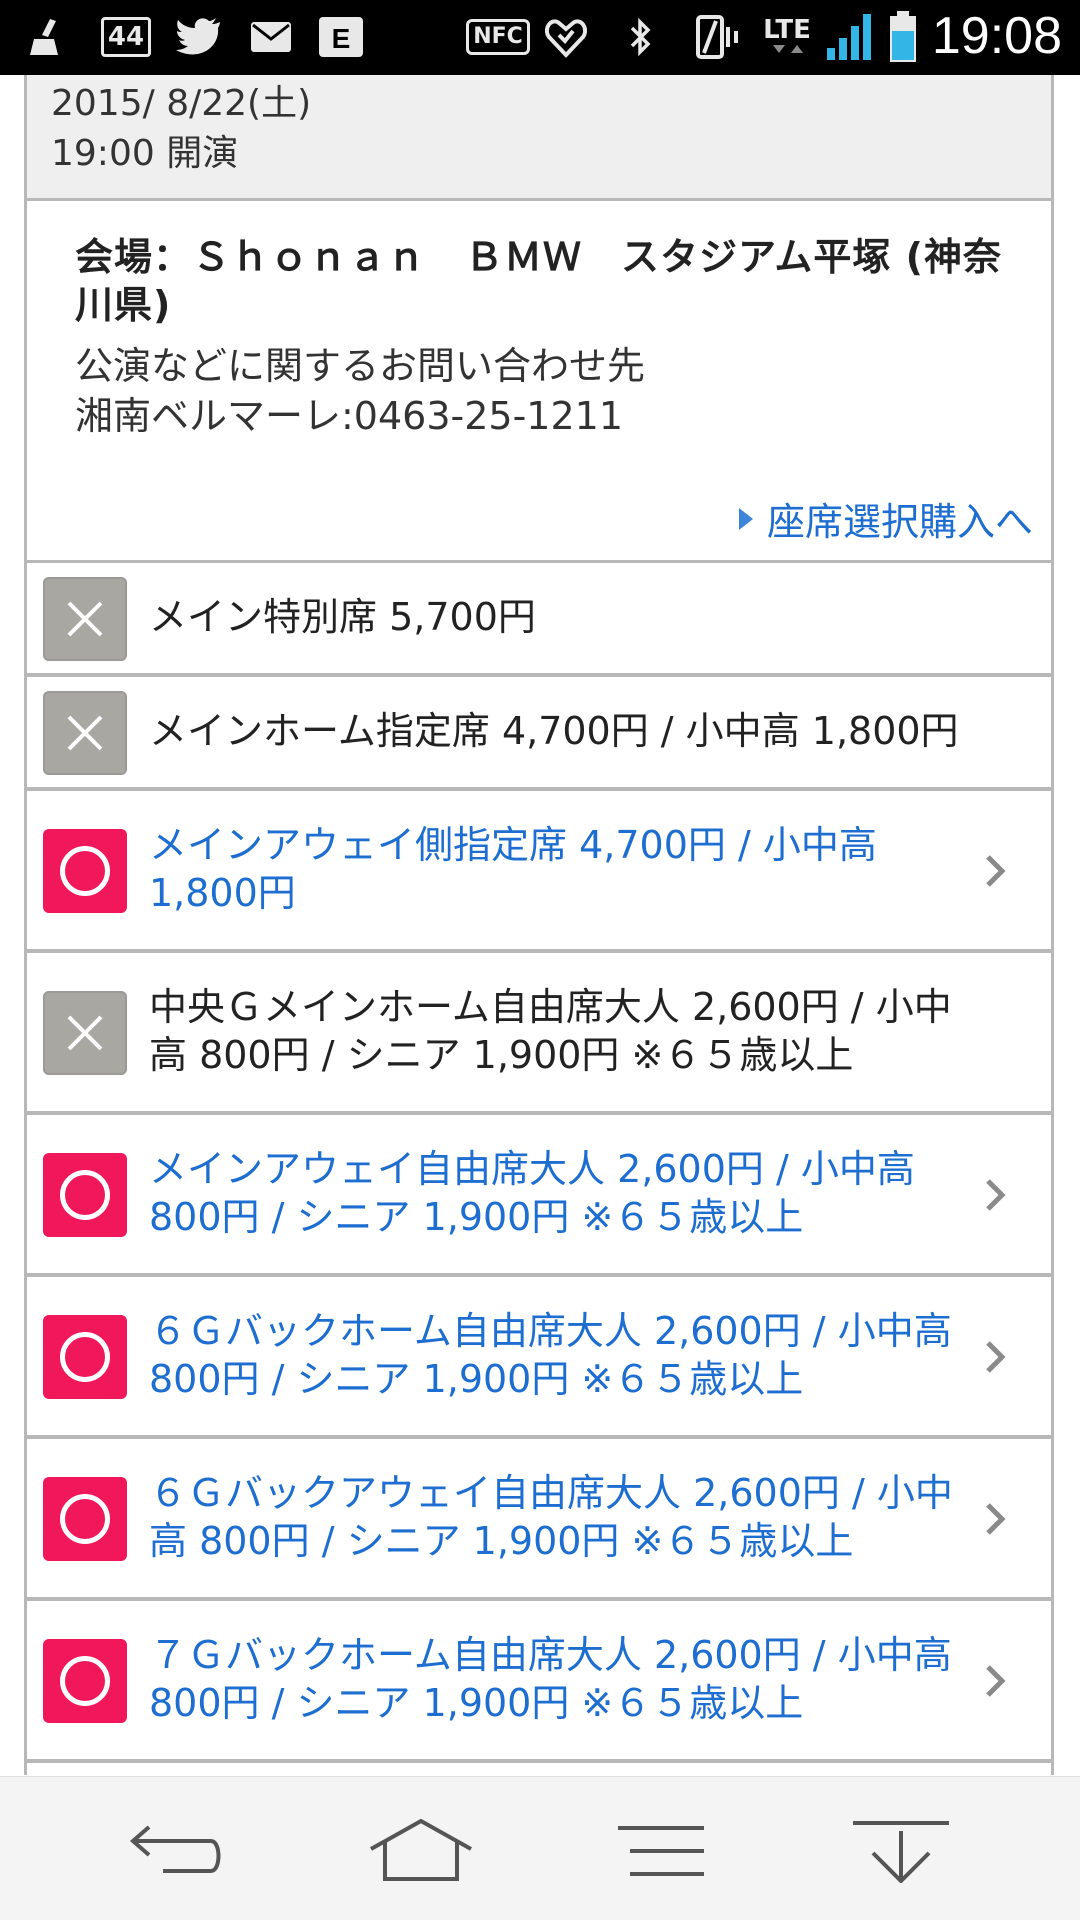 Image resolution: width=1080 pixels, height=1920 pixels. I want to click on seat-selection-link-label: 座席選択購入へ, so click(899, 522).